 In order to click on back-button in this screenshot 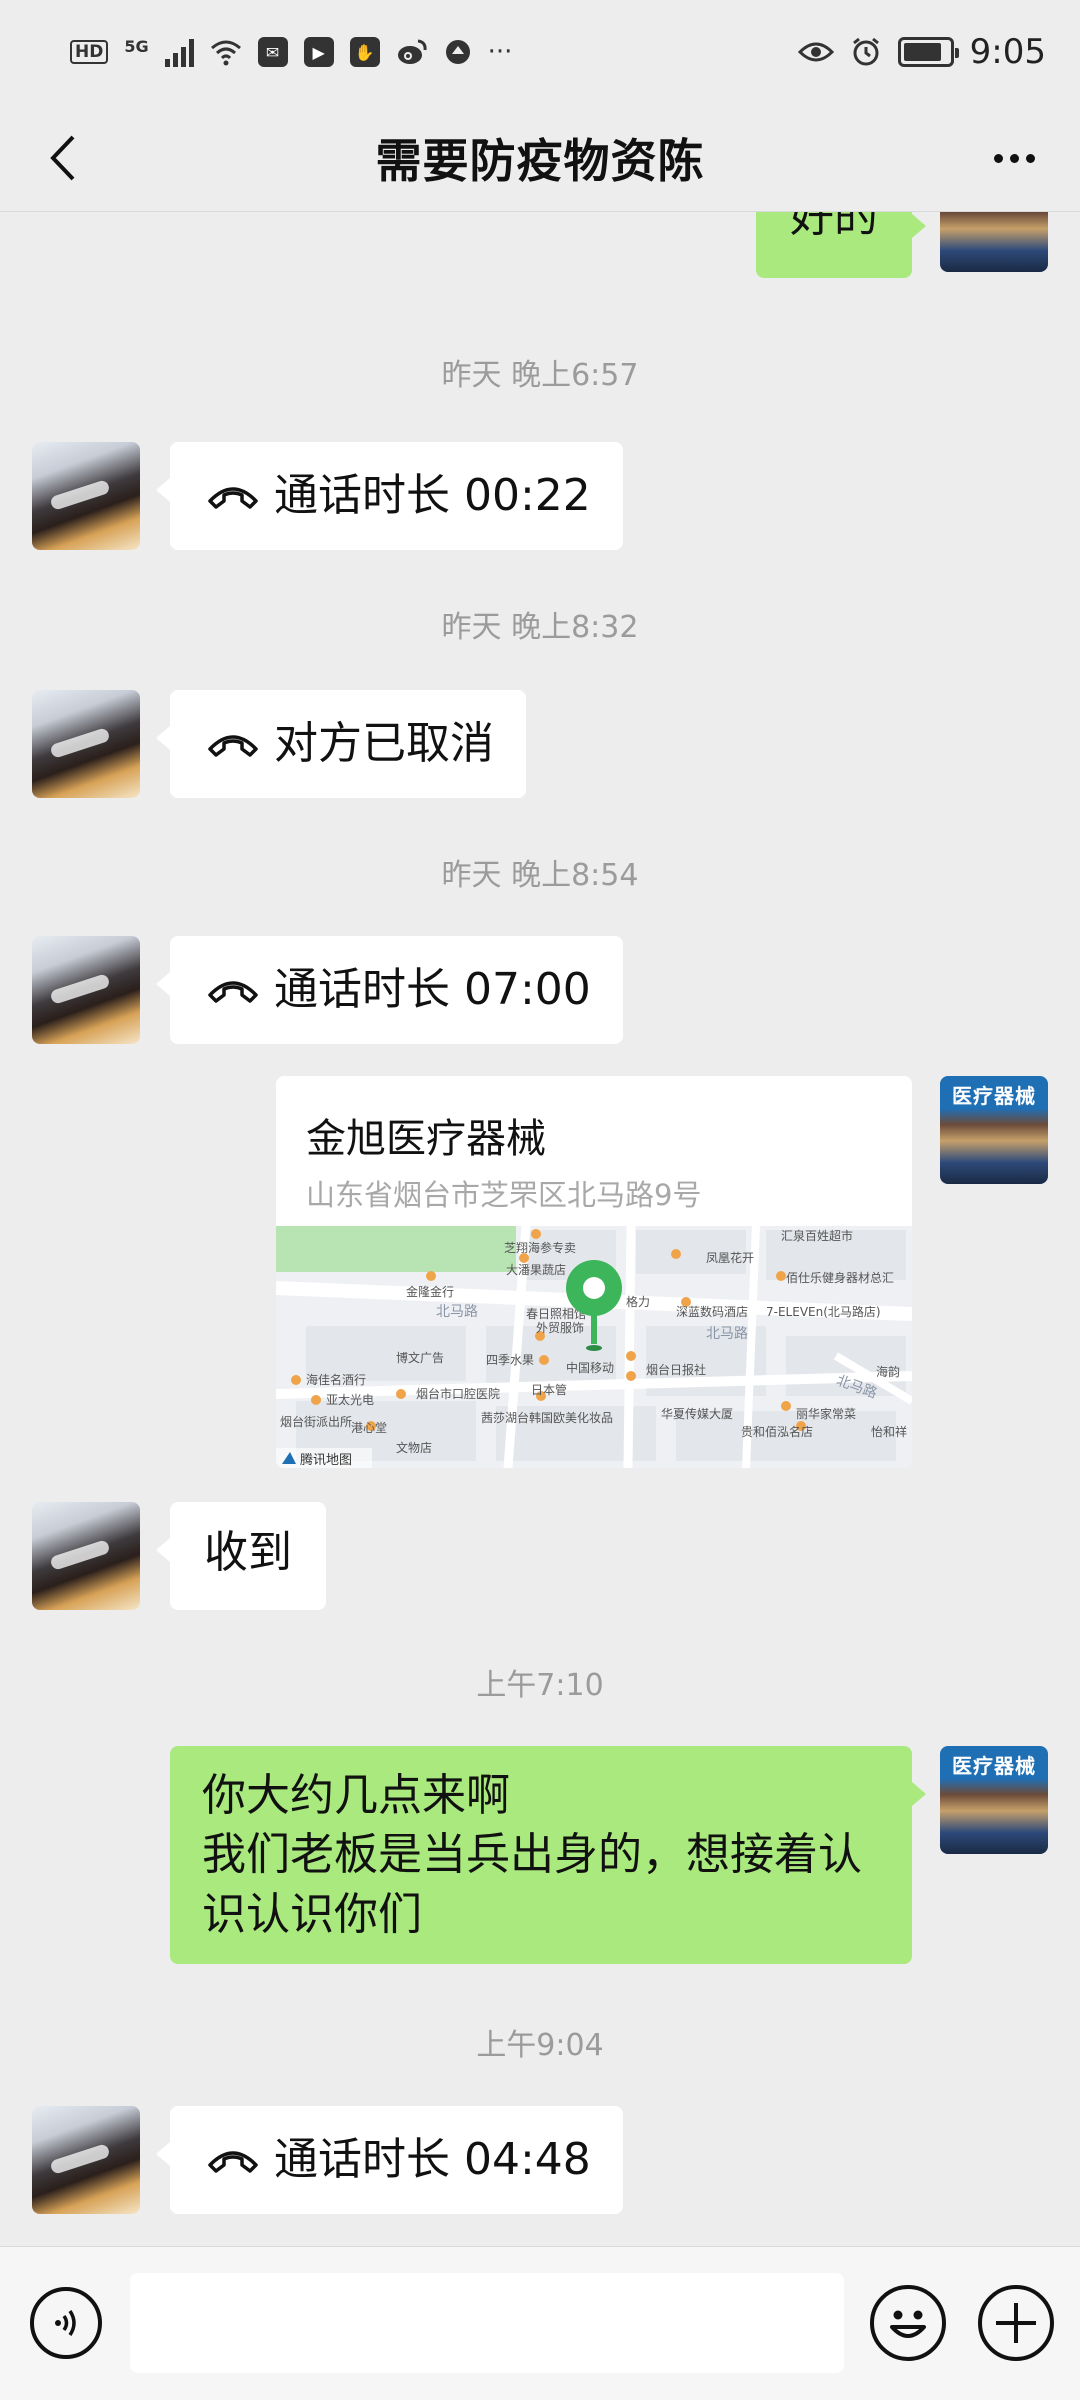, I will do `click(62, 158)`.